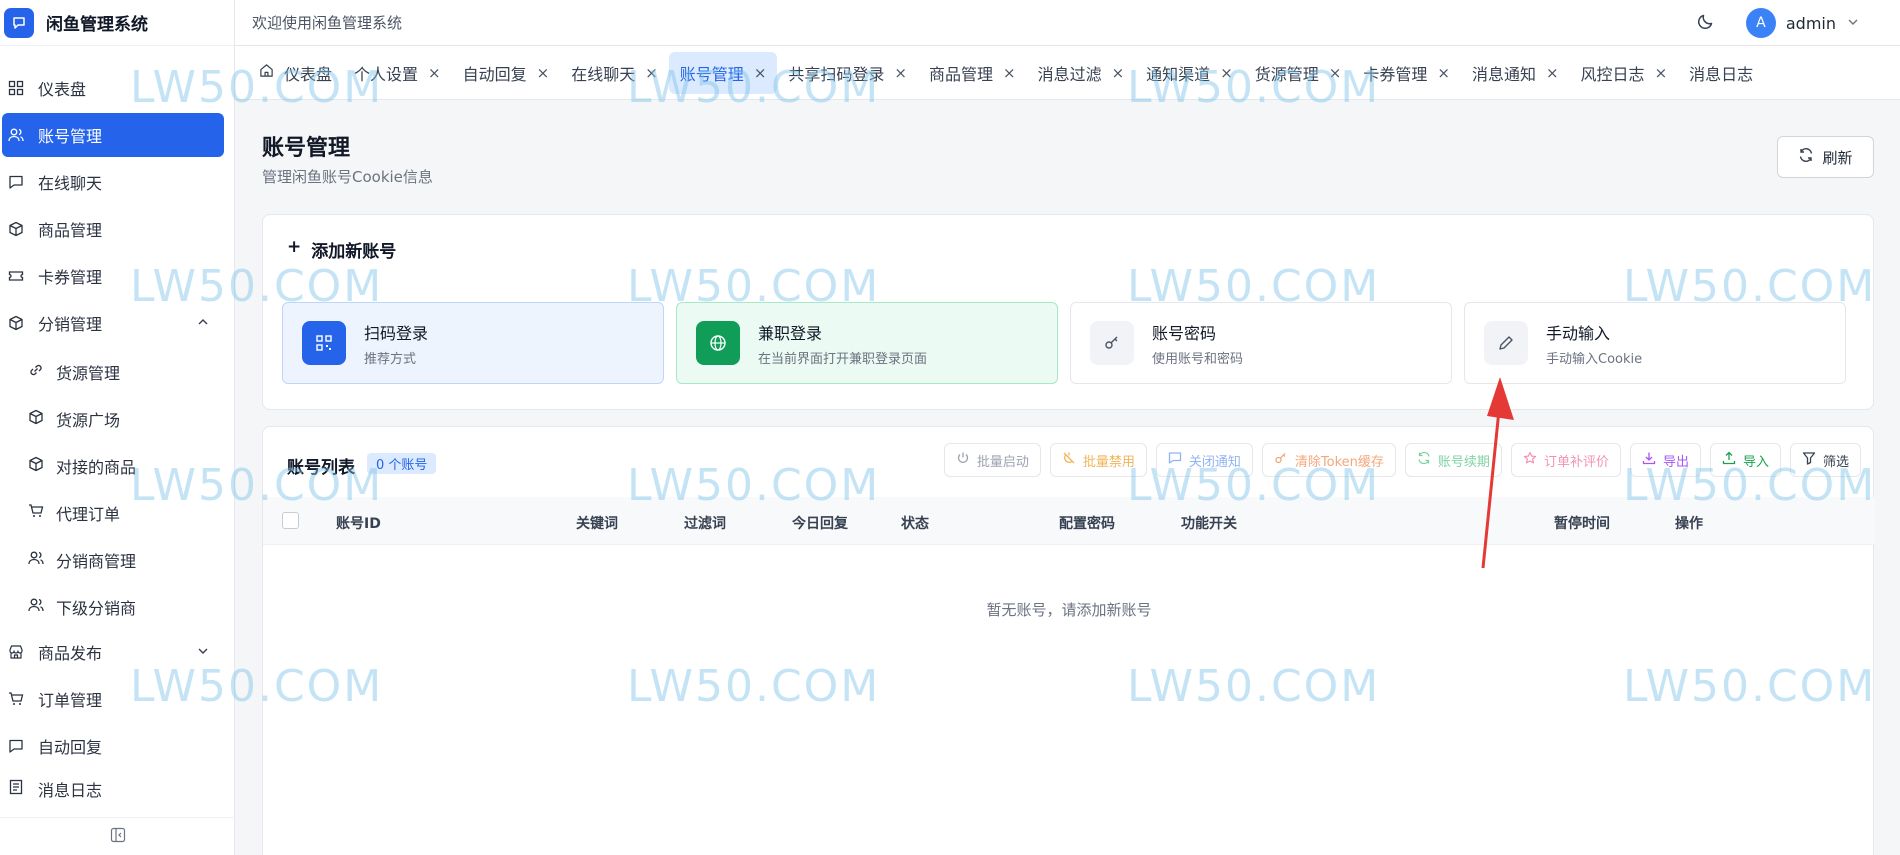 Image resolution: width=1900 pixels, height=855 pixels. I want to click on clear-token-button: 清除Token缓存, so click(1328, 460).